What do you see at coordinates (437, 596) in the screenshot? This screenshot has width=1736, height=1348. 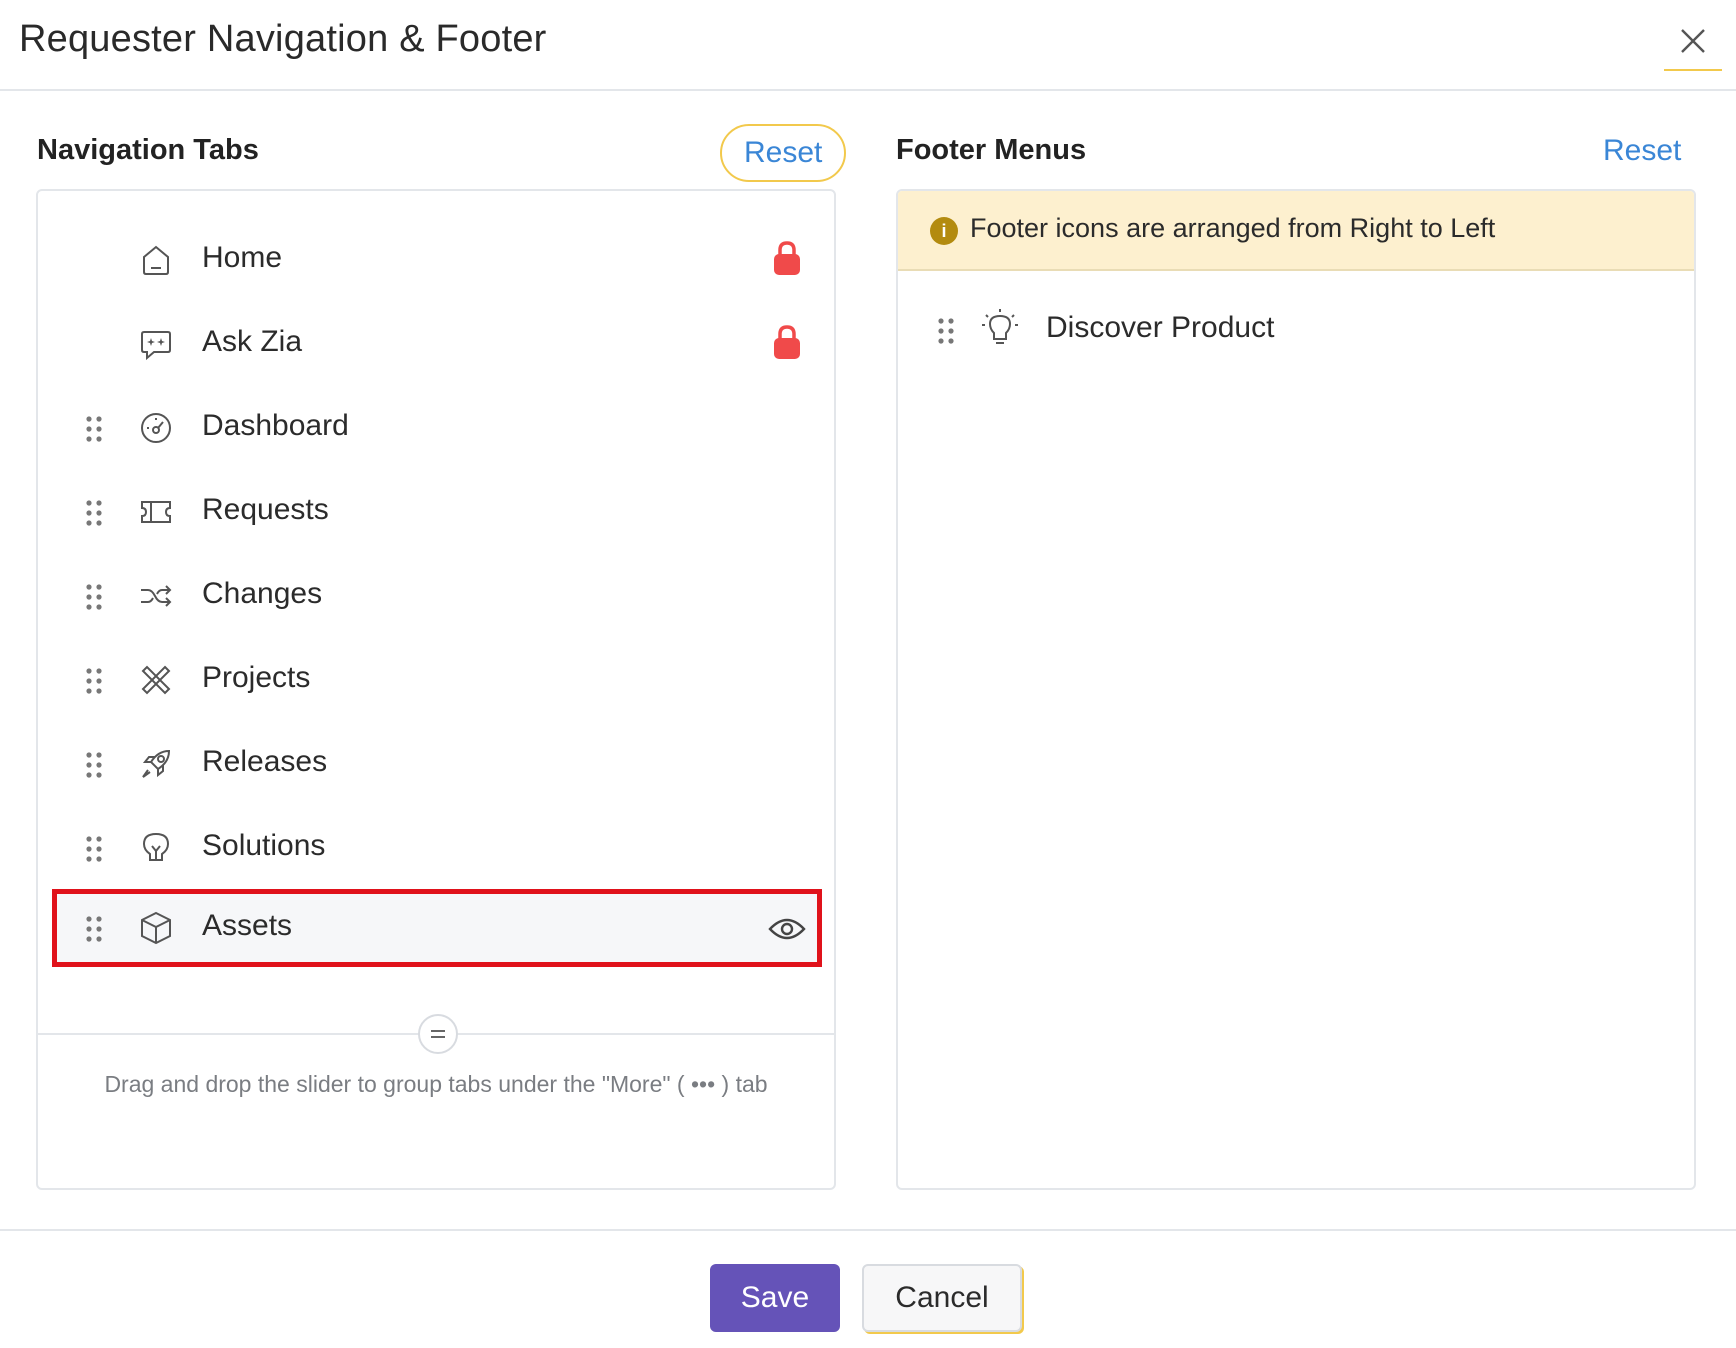 I see `nav-tab-changes: Changes` at bounding box center [437, 596].